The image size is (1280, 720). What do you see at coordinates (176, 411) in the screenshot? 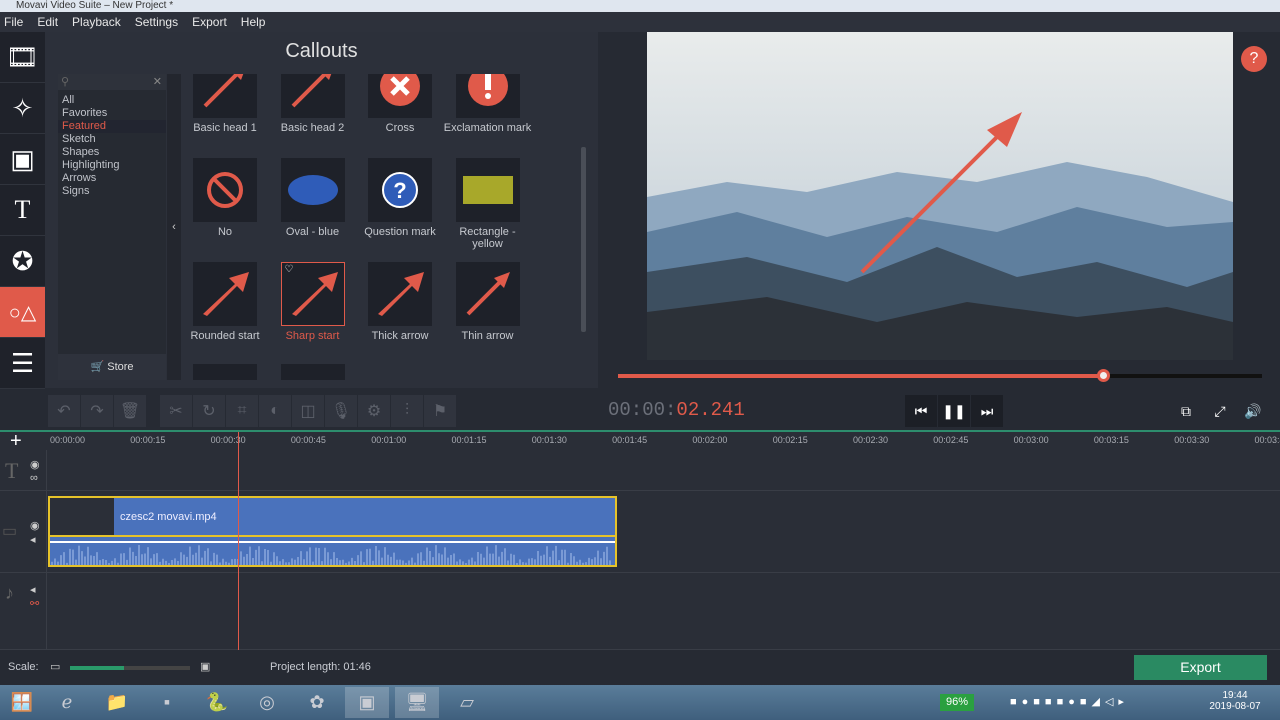
I see `cut-icon: ✂` at bounding box center [176, 411].